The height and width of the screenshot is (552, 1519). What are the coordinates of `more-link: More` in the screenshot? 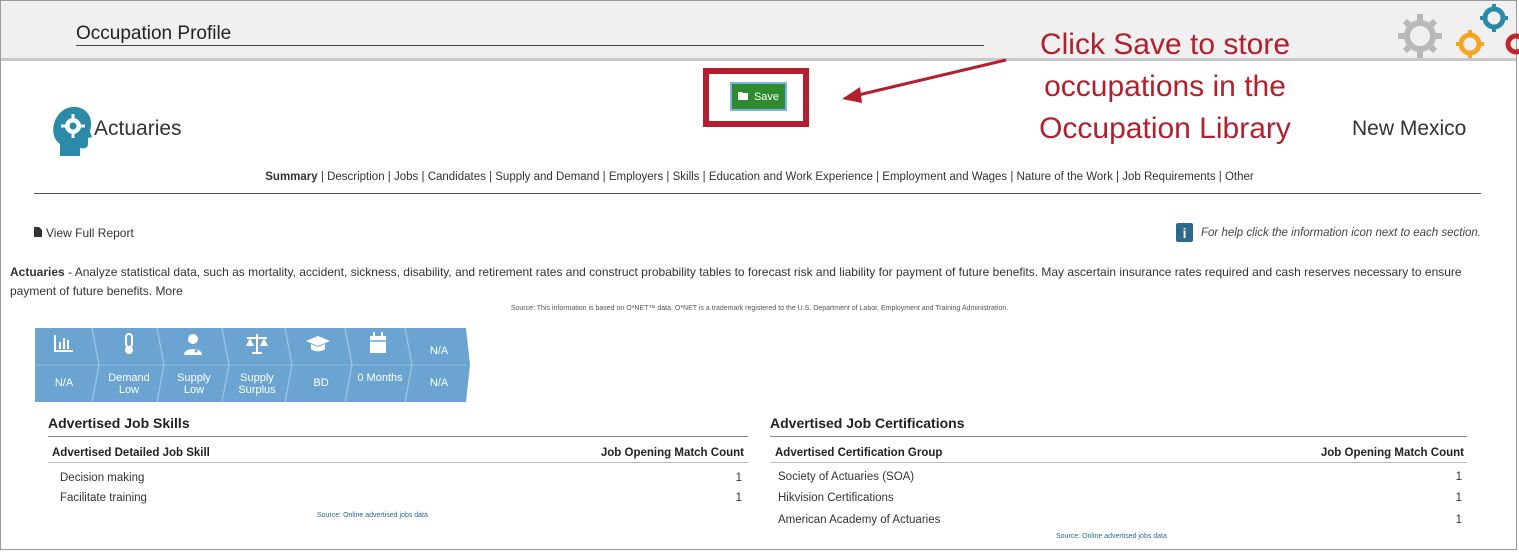 It's located at (168, 291).